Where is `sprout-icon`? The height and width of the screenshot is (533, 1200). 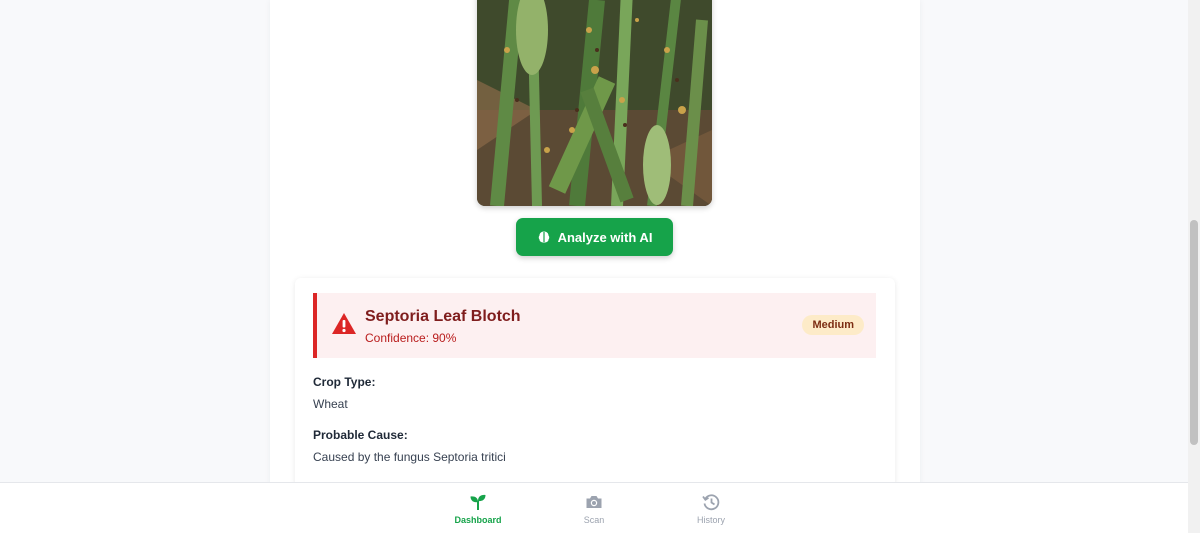 sprout-icon is located at coordinates (478, 502).